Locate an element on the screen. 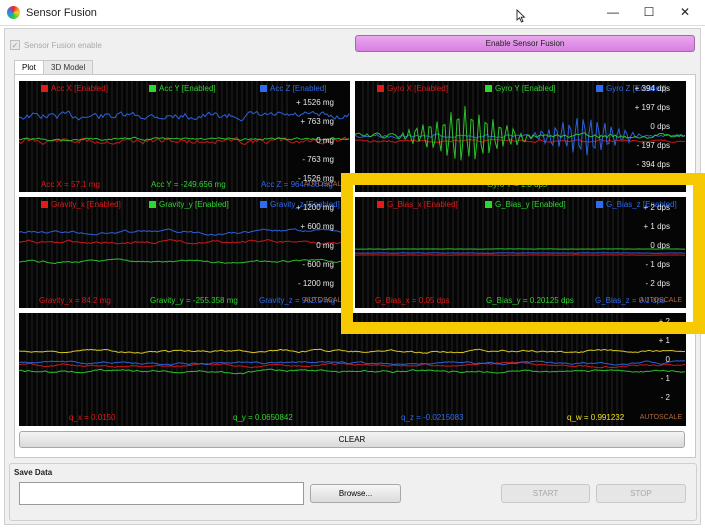 The image size is (705, 528). readout-gyro-y: Gyro Y = 1.3 dps is located at coordinates (517, 184).